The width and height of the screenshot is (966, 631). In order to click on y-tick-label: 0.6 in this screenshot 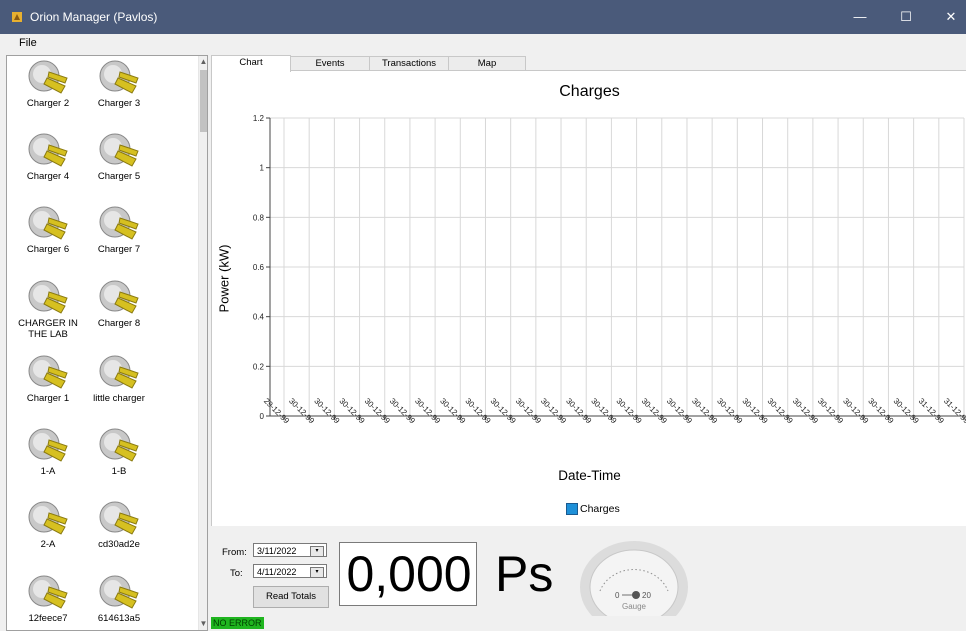, I will do `click(259, 267)`.